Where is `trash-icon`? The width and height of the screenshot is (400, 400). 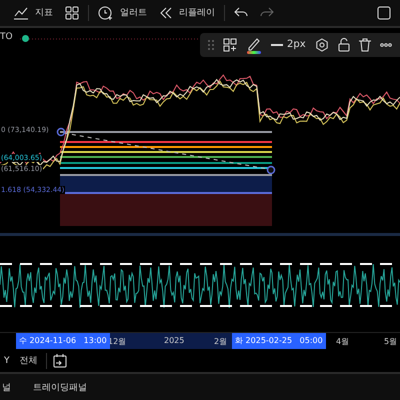
trash-icon is located at coordinates (364, 45).